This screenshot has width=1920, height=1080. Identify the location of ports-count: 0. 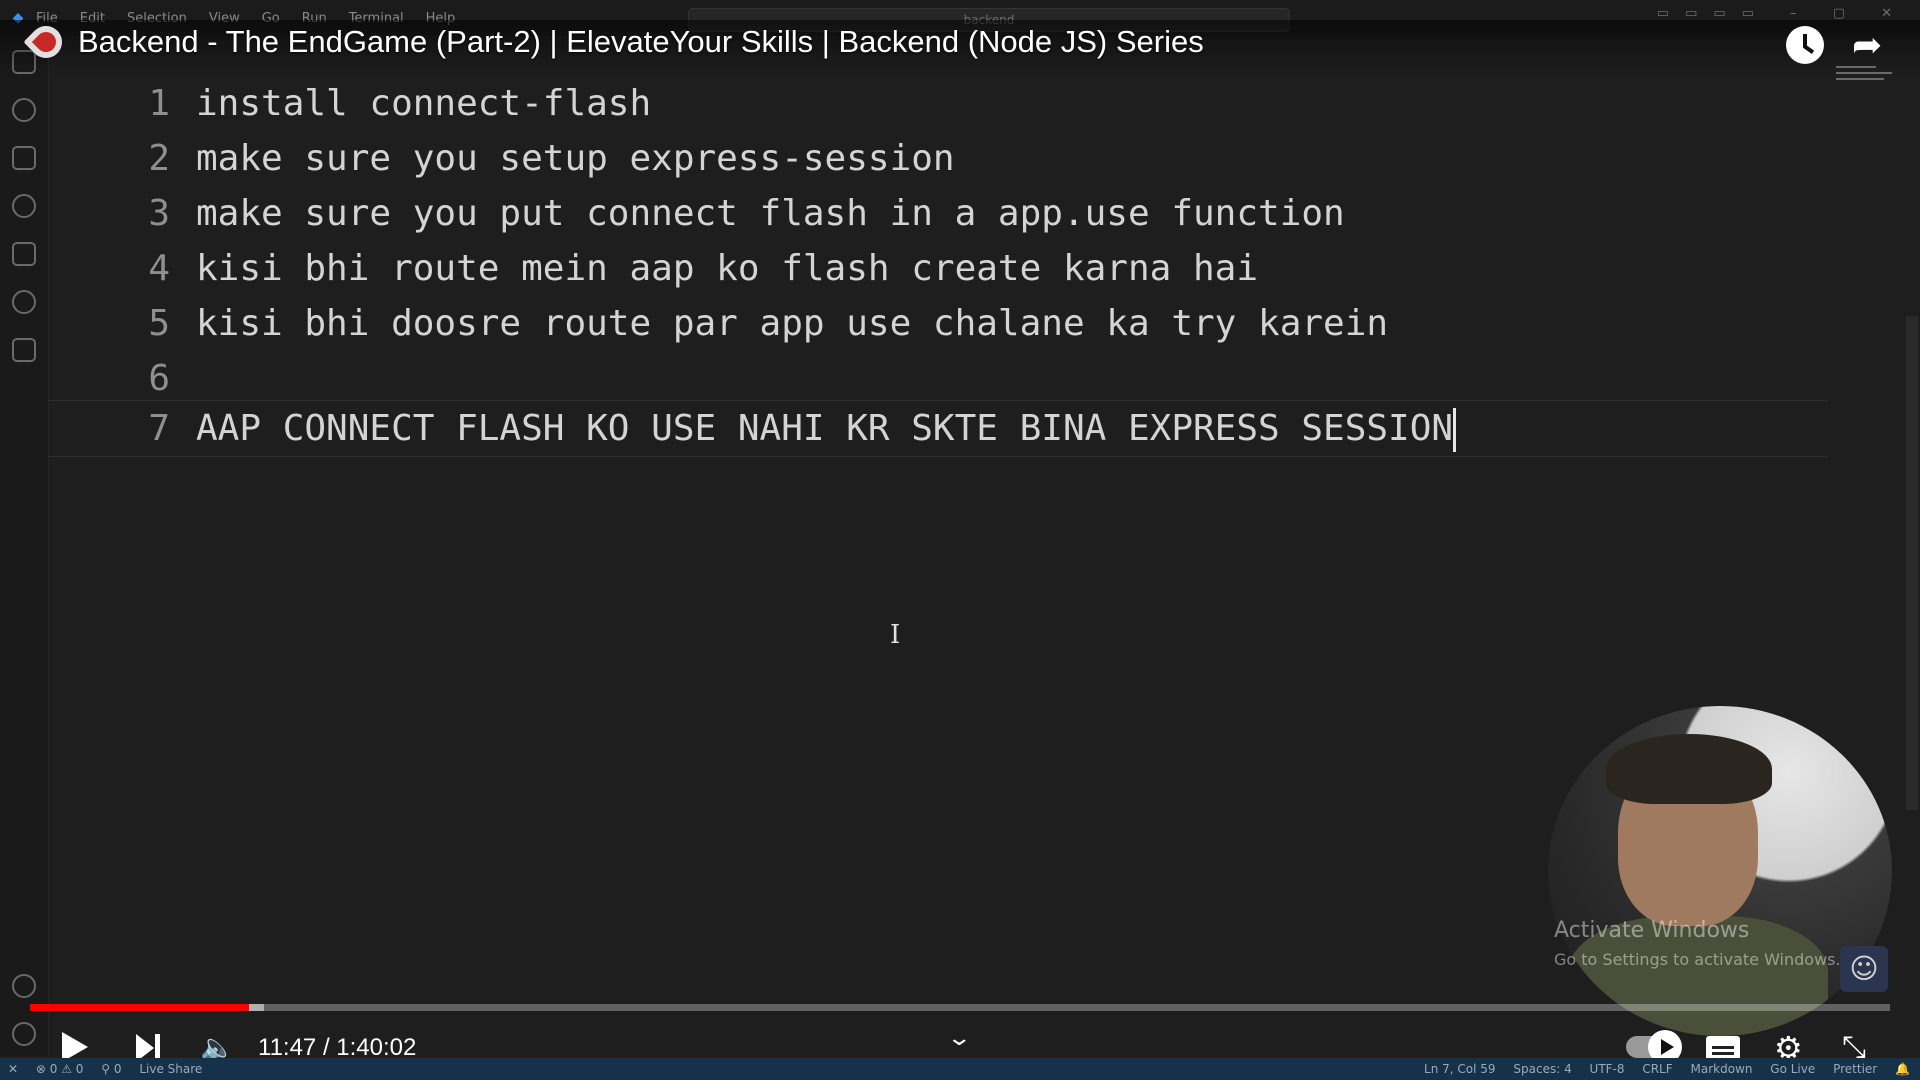
(117, 1069).